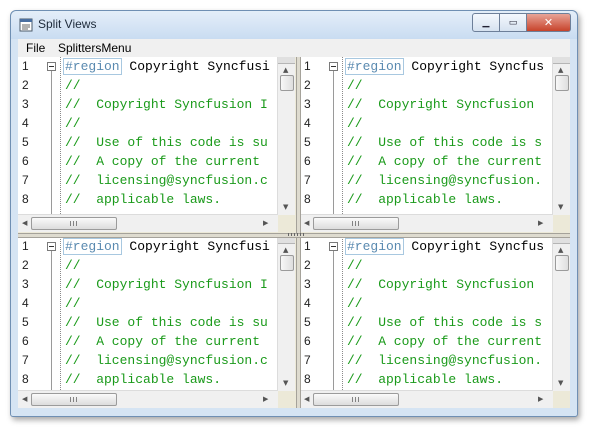 This screenshot has height=430, width=591. Describe the element at coordinates (286, 223) in the screenshot. I see `scrollbar-corner` at that location.